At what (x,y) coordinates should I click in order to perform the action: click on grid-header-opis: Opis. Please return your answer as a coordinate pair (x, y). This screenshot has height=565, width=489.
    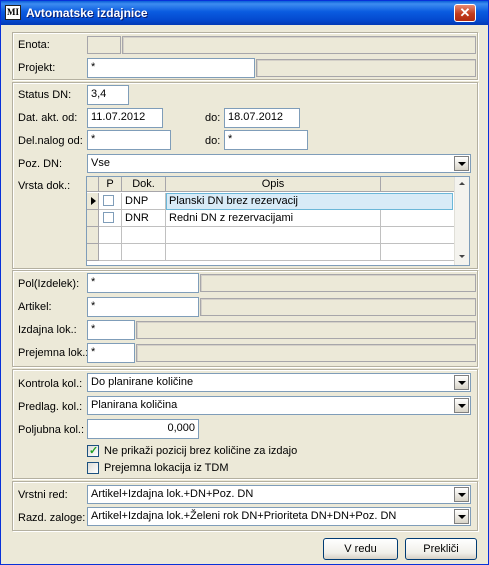
    Looking at the image, I should click on (273, 184).